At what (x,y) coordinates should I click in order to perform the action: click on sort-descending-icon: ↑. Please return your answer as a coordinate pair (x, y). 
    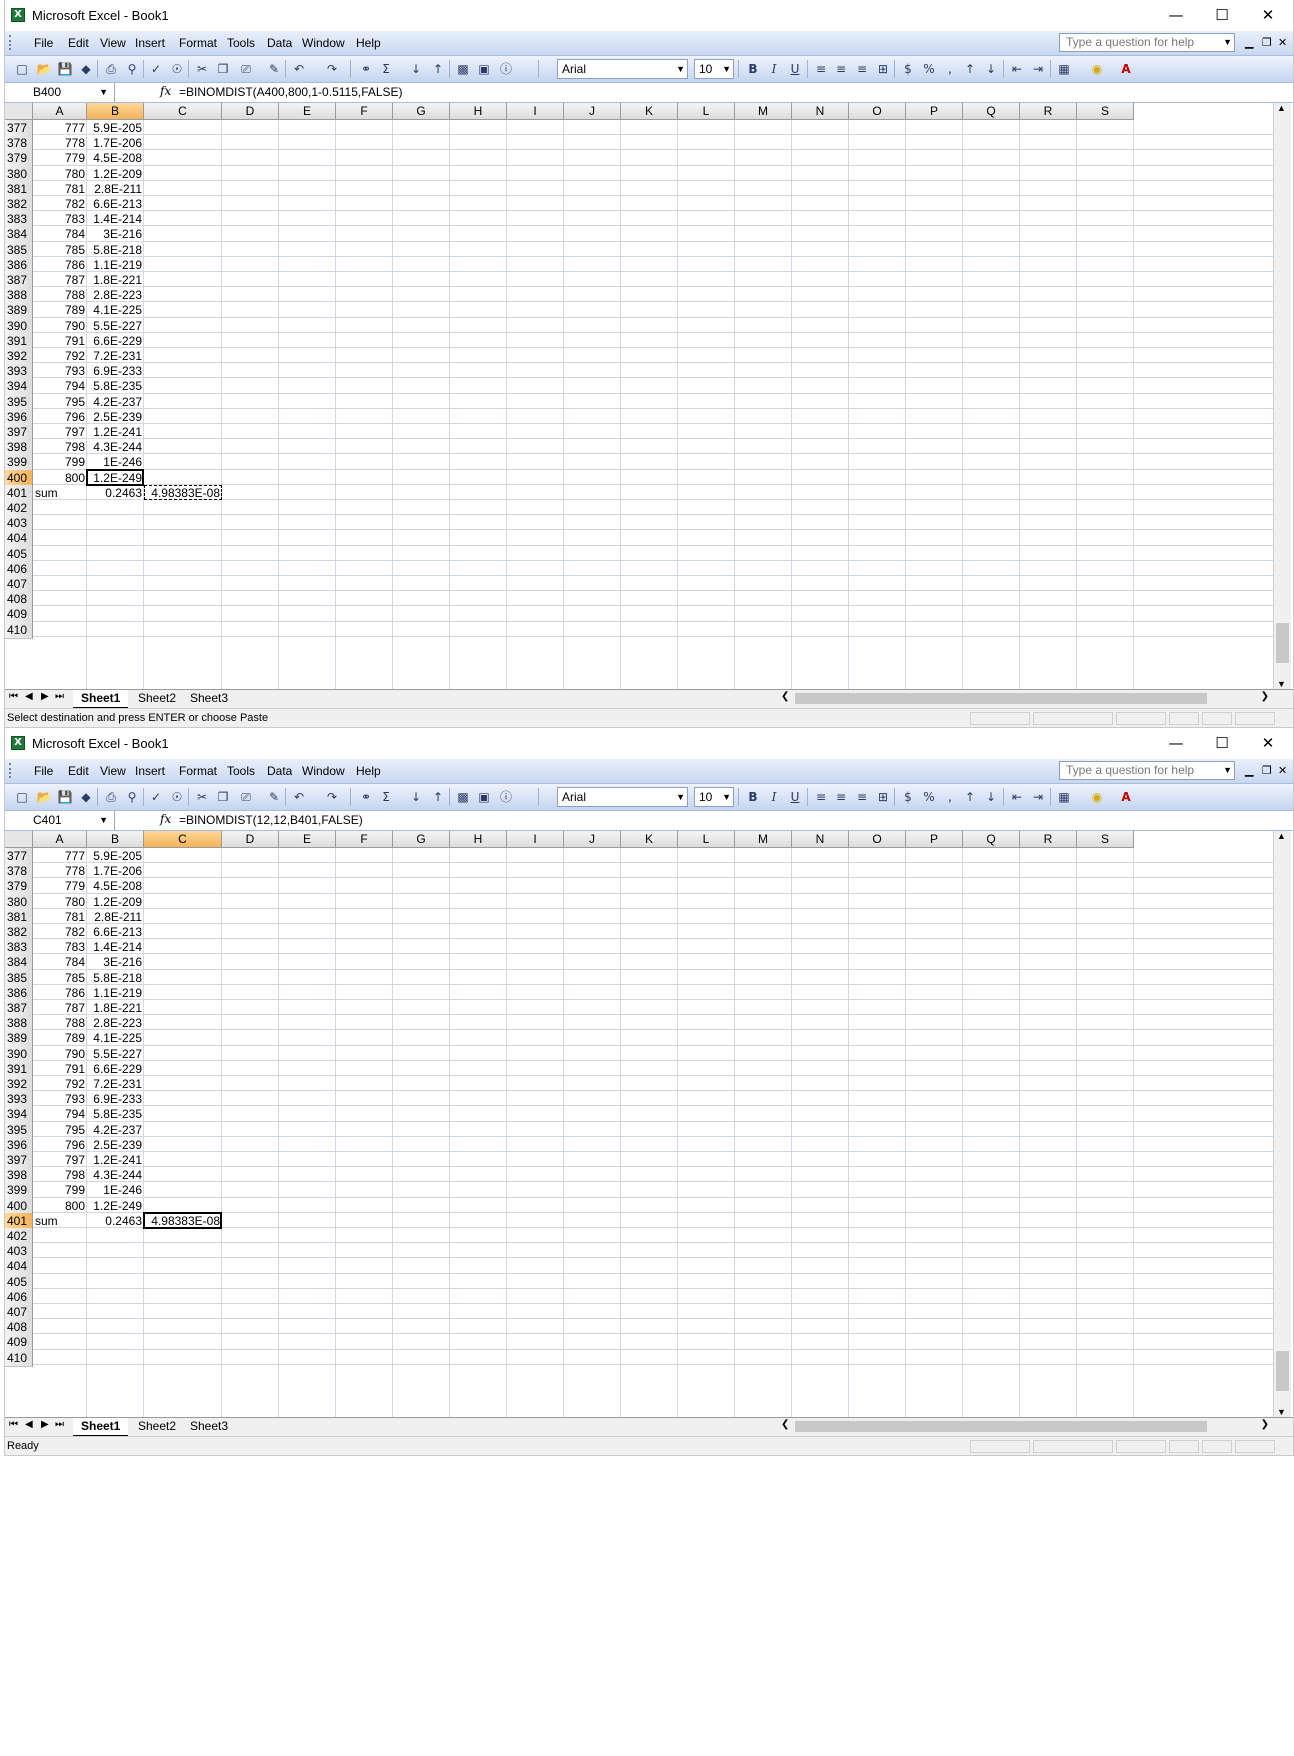
    Looking at the image, I should click on (438, 797).